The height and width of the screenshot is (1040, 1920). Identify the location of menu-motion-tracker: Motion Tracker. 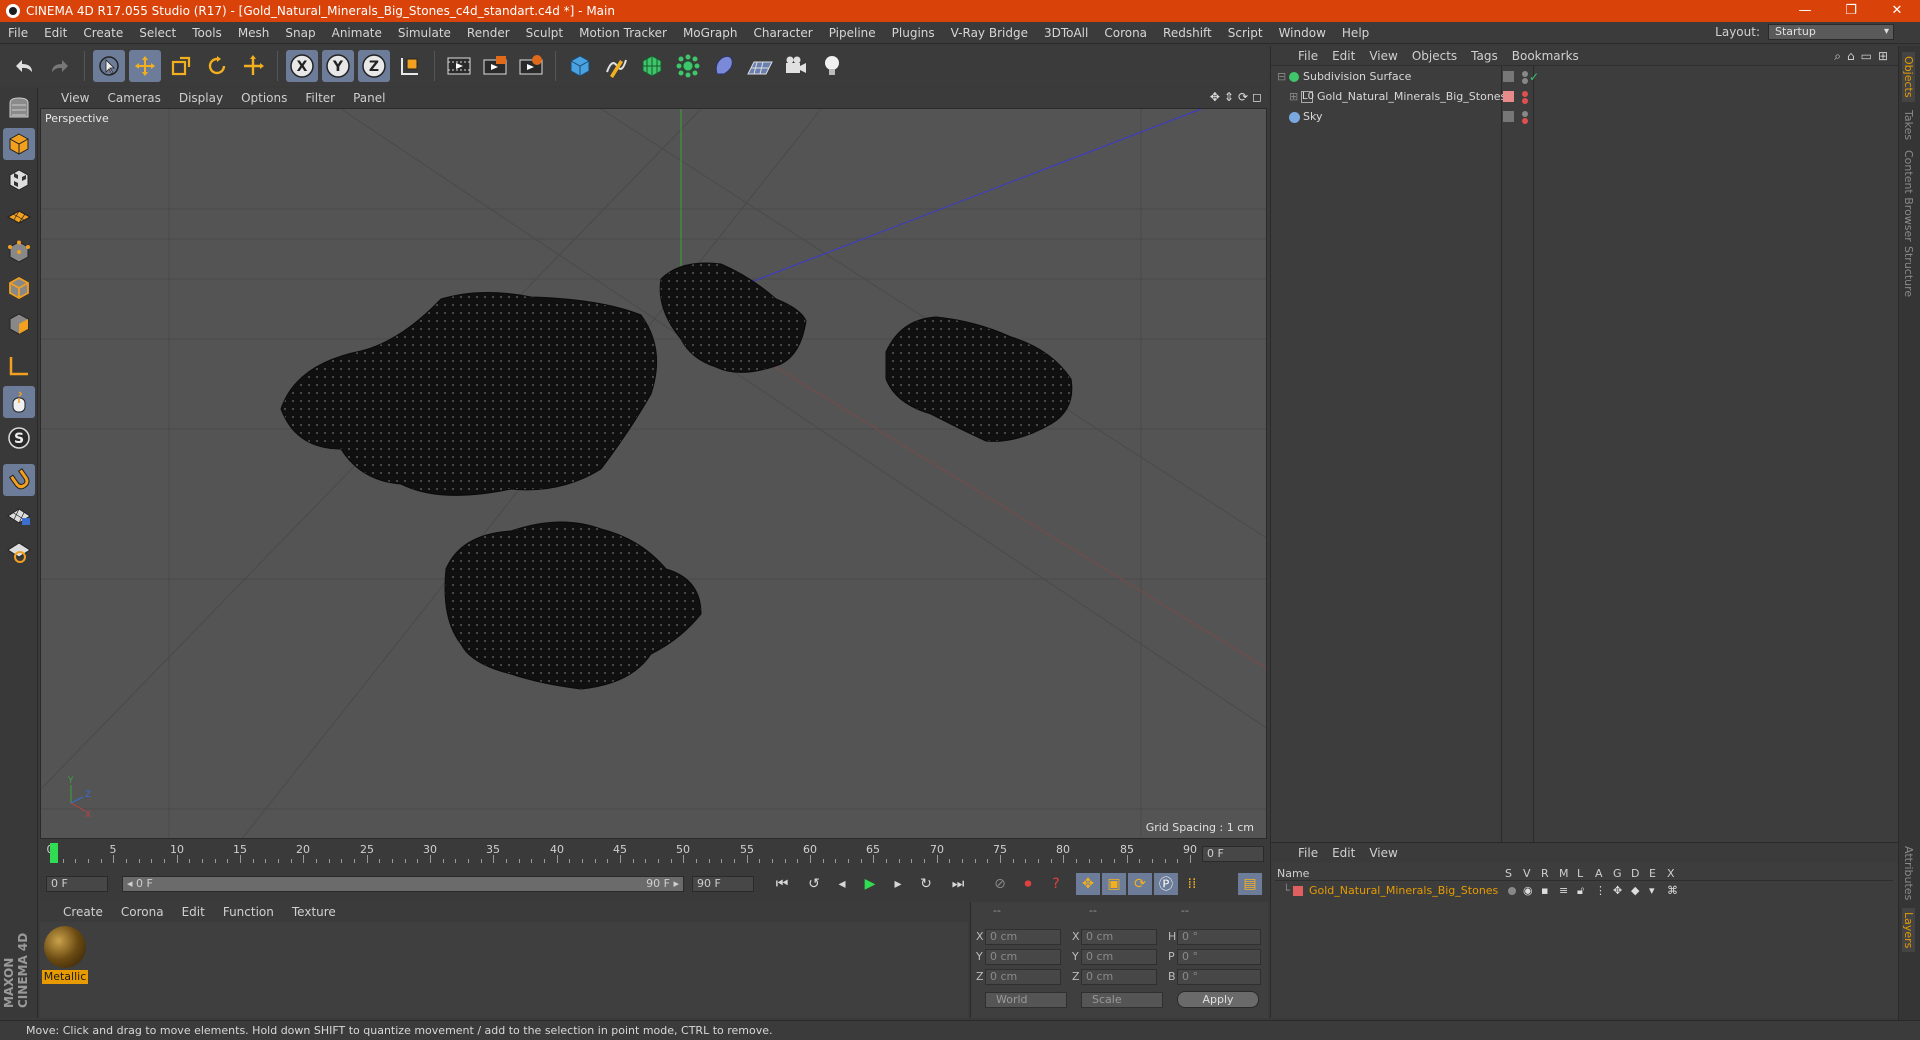
(623, 33).